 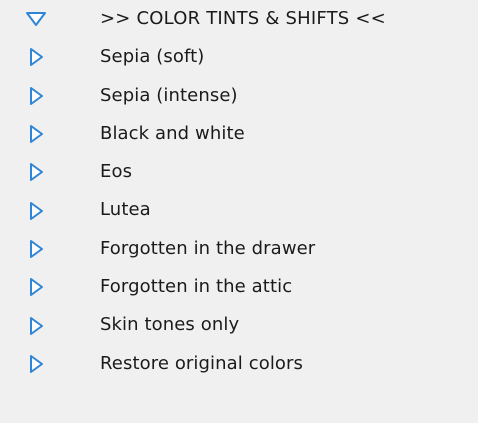 I want to click on preset-item-forgotten-in-the-attic: Forgotten in the attic, so click(x=239, y=287).